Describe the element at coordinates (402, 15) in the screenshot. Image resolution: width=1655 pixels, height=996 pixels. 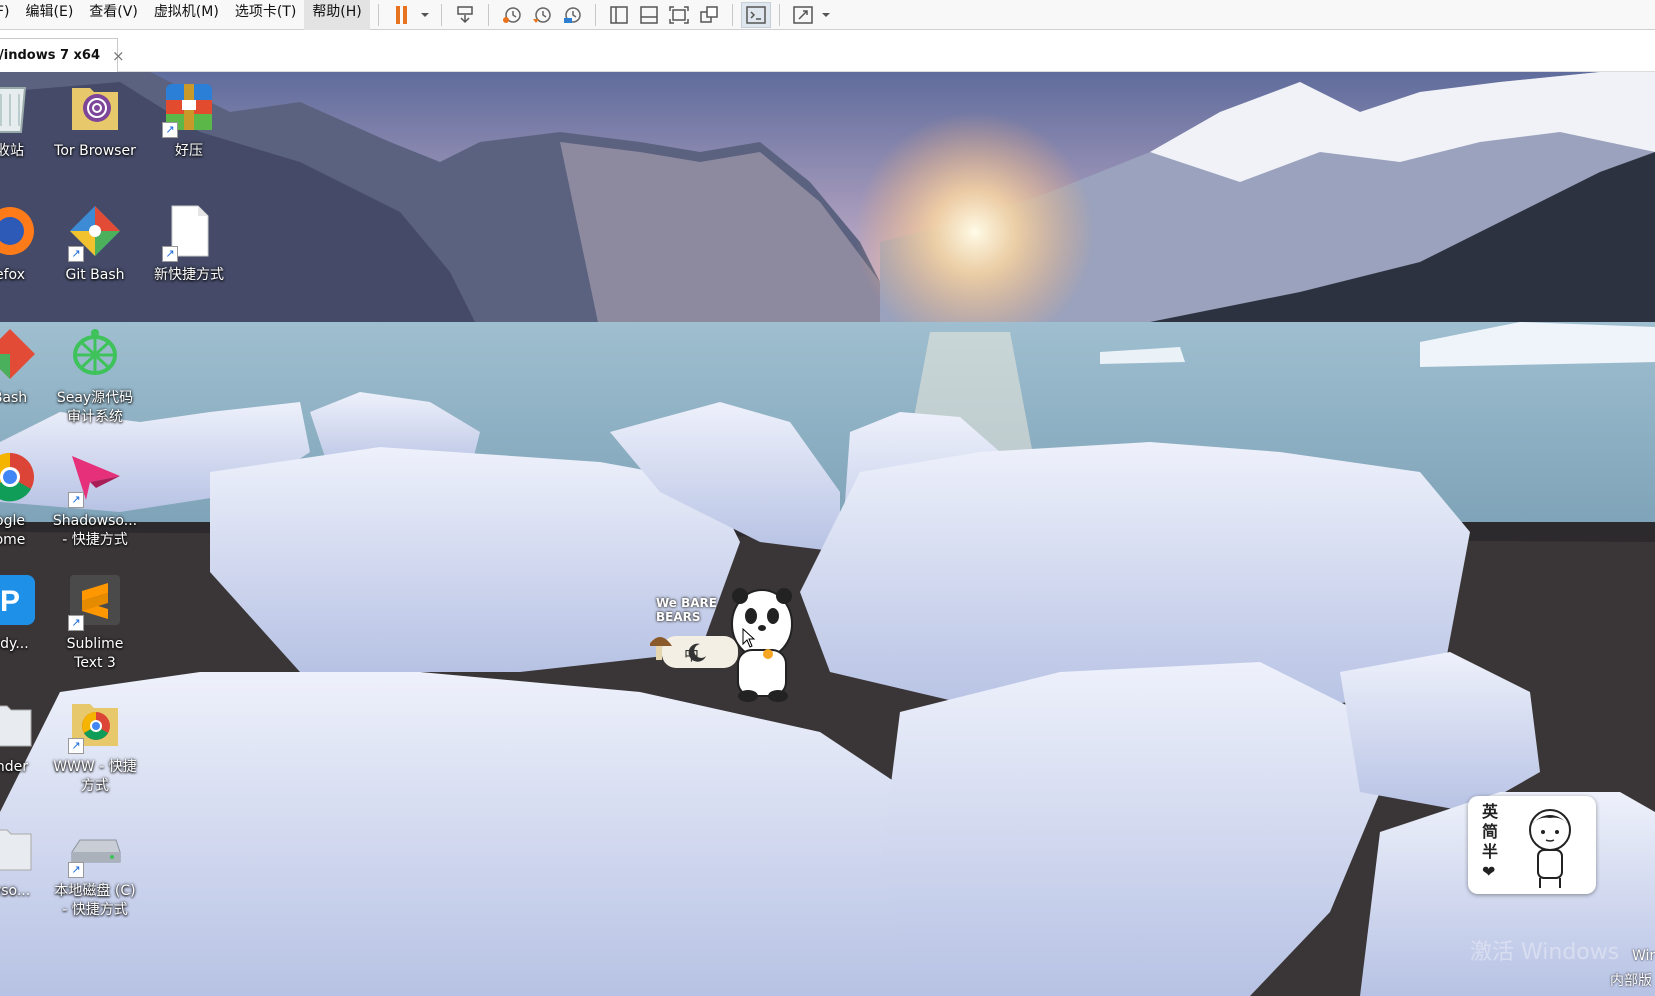
I see `pause-icon` at that location.